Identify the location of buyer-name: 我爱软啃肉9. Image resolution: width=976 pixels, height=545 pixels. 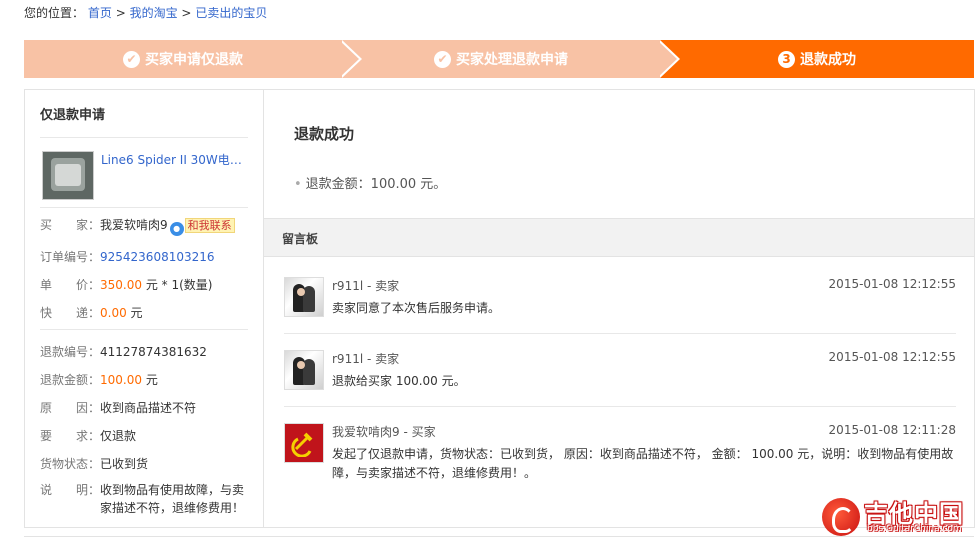
(134, 225).